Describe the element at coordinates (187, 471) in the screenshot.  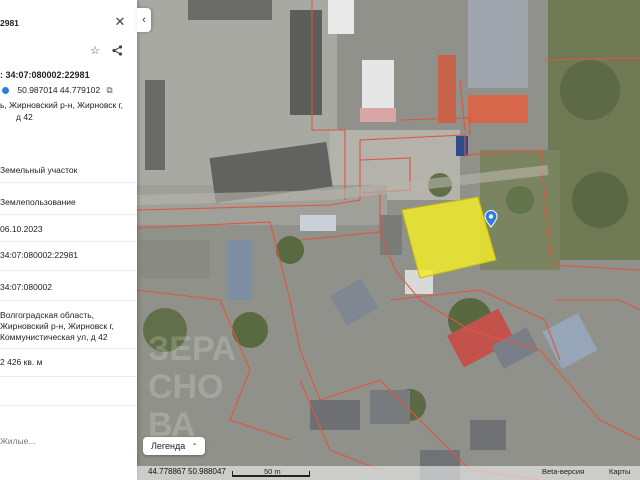
I see `cursor-coordinates: 44.778867 50.988047` at that location.